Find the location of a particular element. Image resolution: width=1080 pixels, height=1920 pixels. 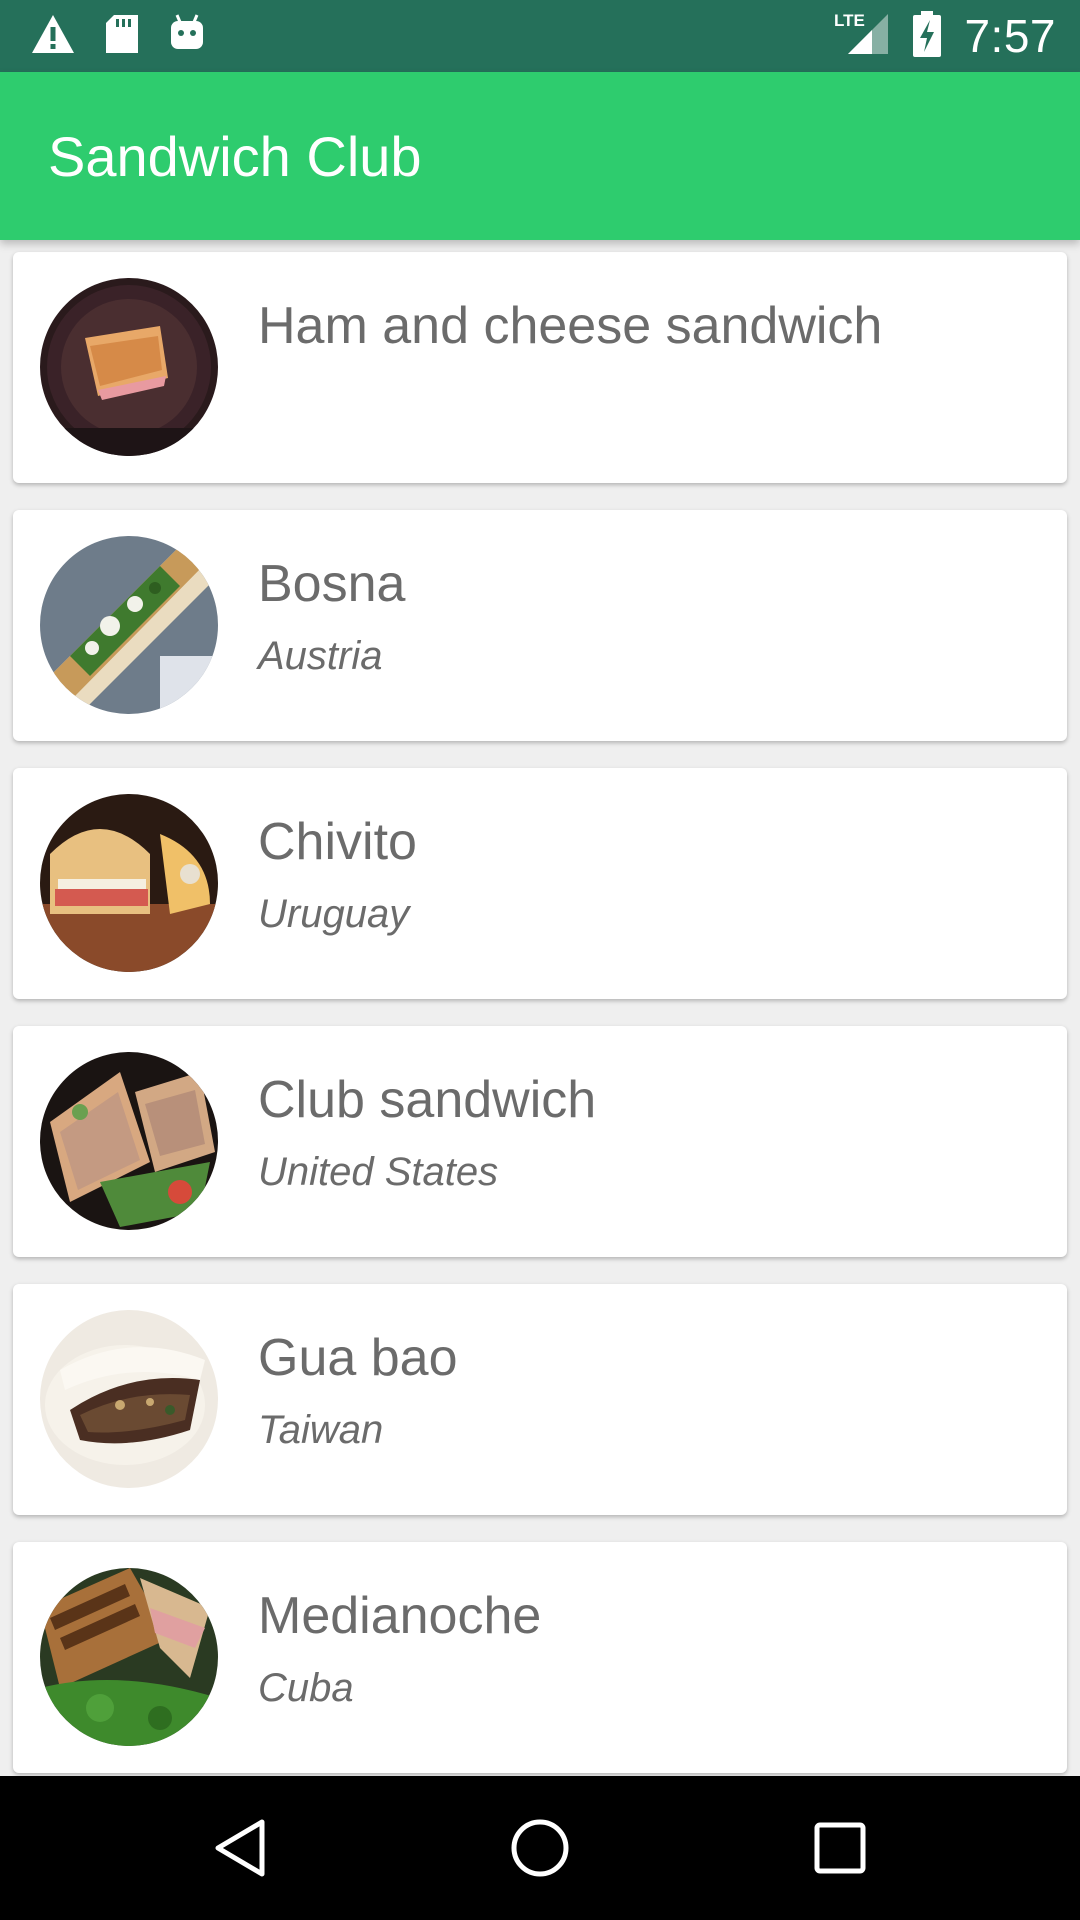

sandwich-name: Medianoche is located at coordinates (400, 1616).